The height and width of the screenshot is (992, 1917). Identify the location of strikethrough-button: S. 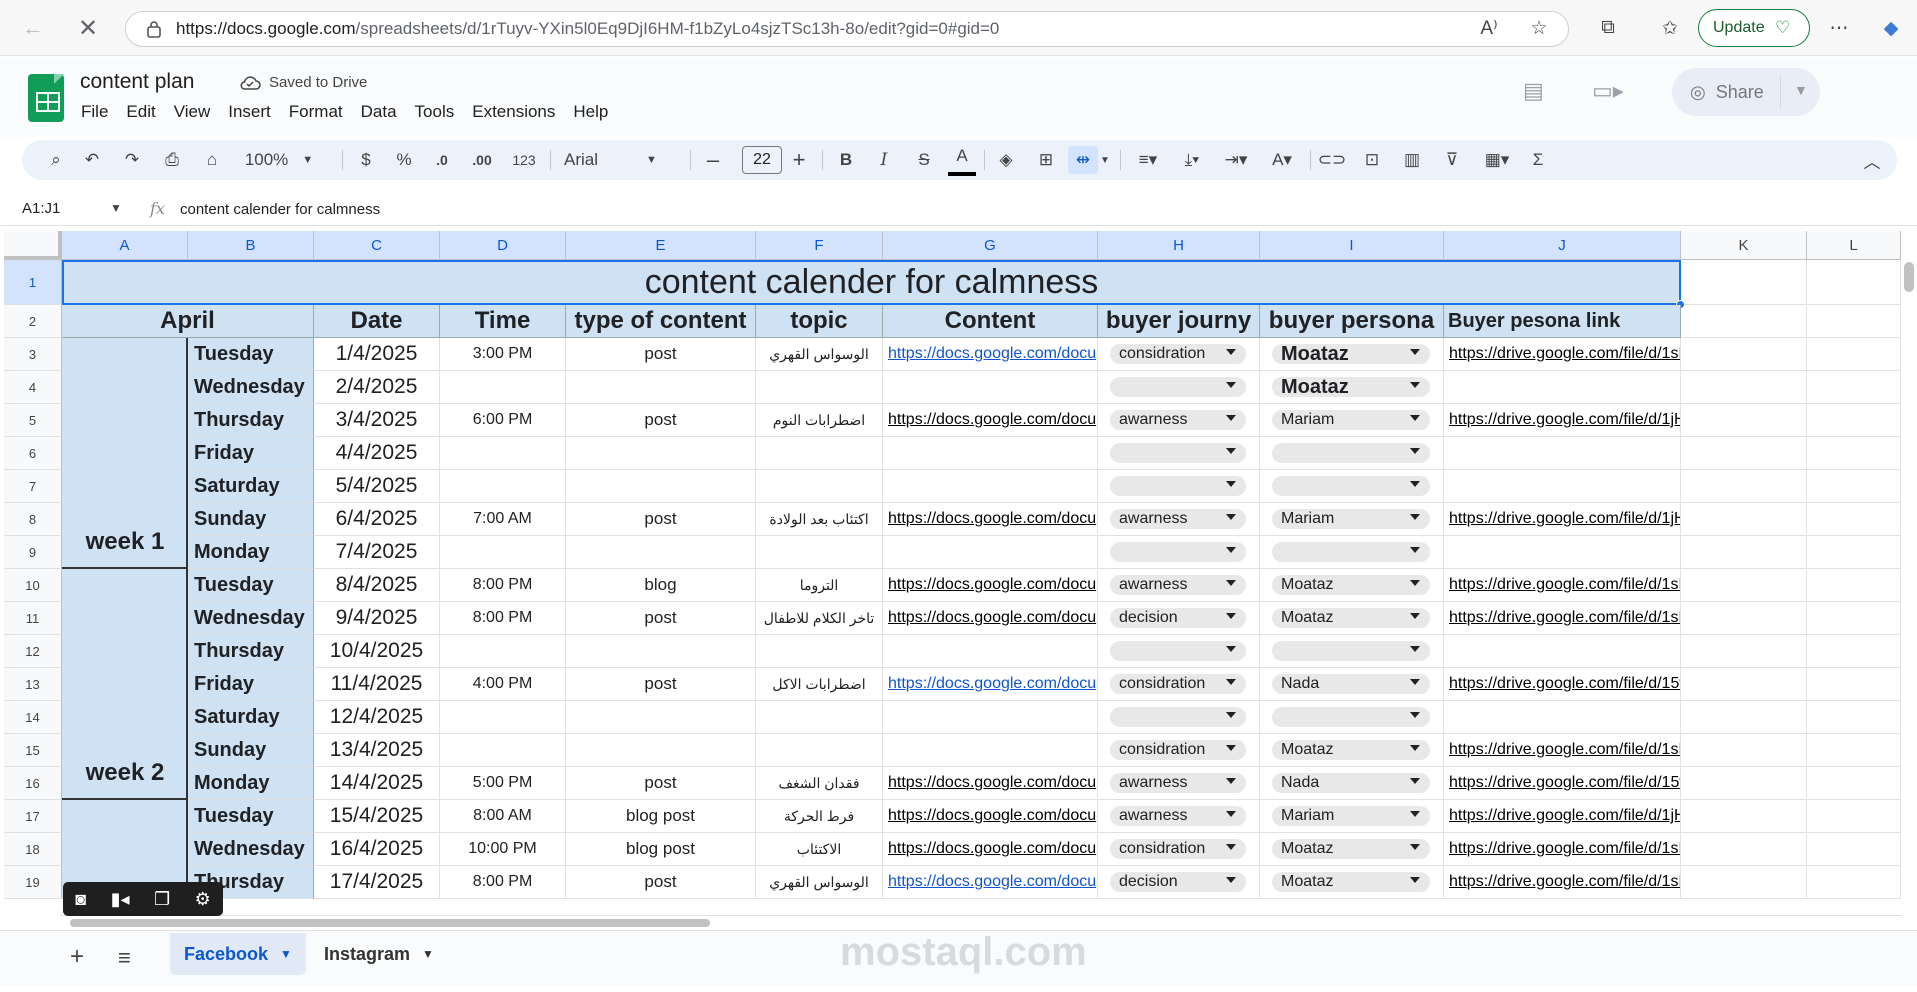
(924, 160).